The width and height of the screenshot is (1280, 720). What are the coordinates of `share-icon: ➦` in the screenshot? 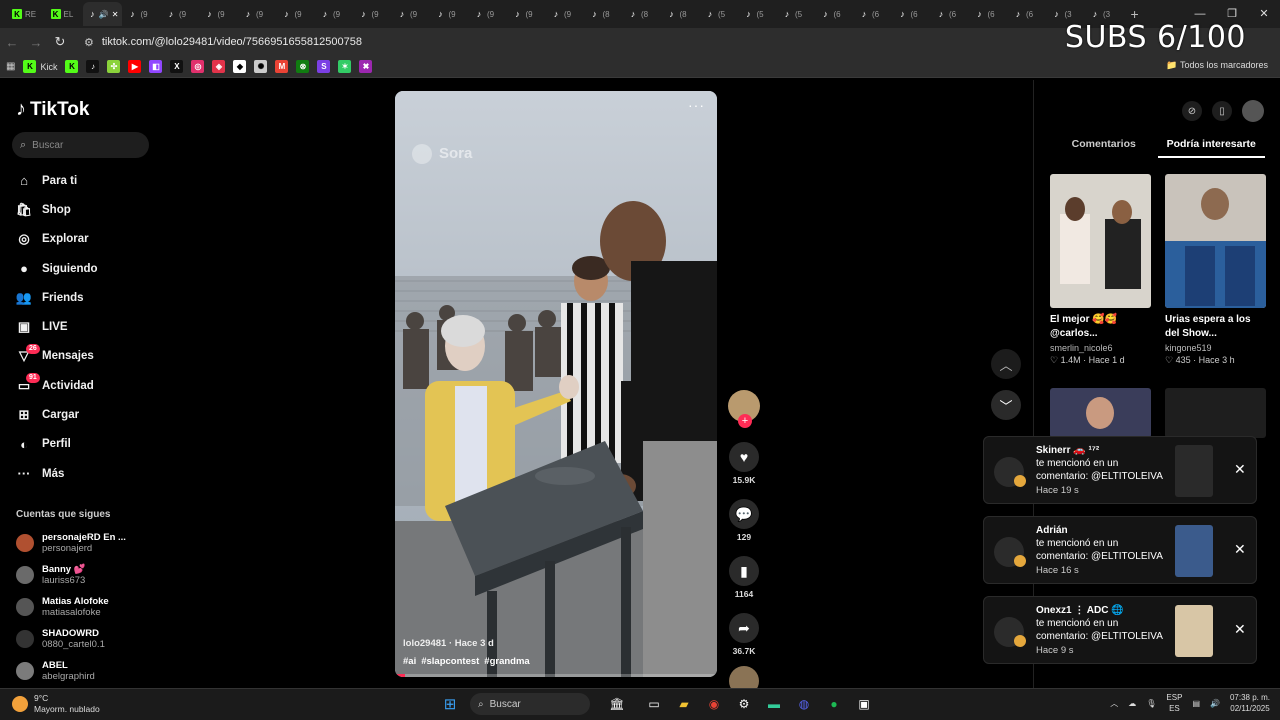 It's located at (744, 628).